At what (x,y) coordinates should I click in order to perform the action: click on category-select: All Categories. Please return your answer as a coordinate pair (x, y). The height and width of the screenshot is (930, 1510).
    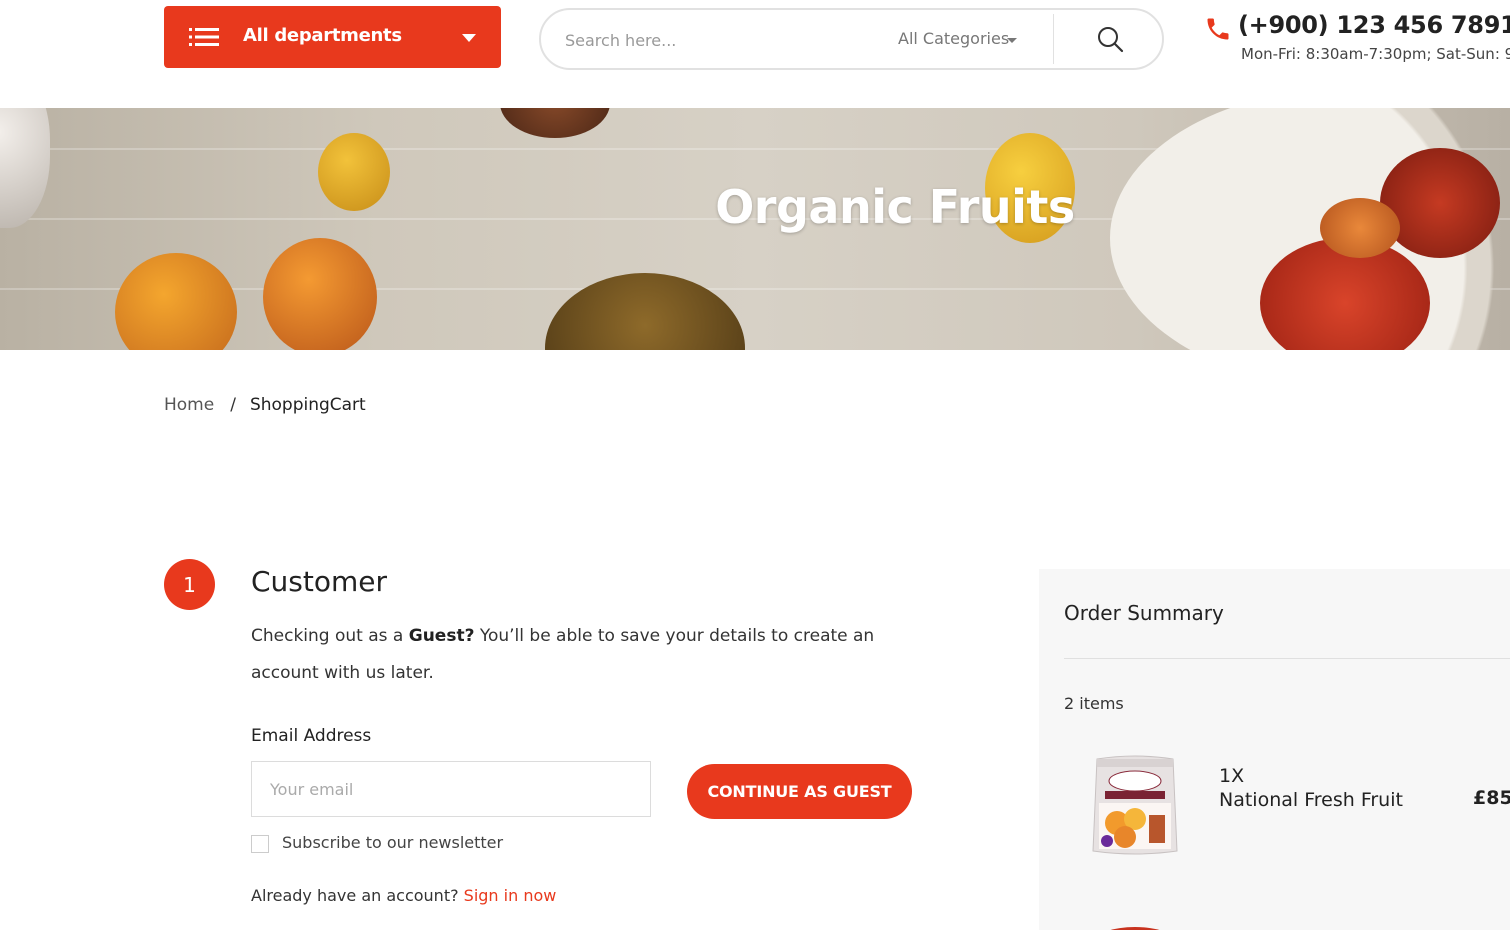
    Looking at the image, I should click on (953, 38).